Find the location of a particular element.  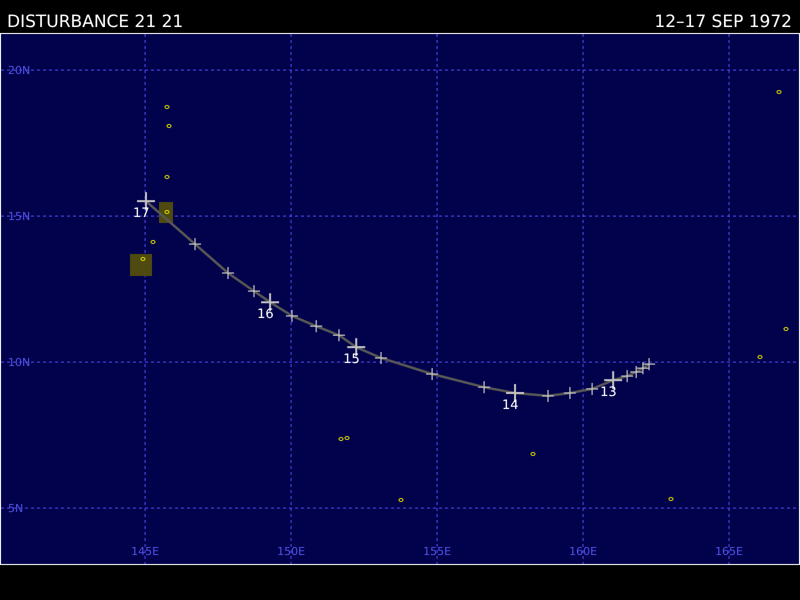

day-label: 15 is located at coordinates (351, 360).